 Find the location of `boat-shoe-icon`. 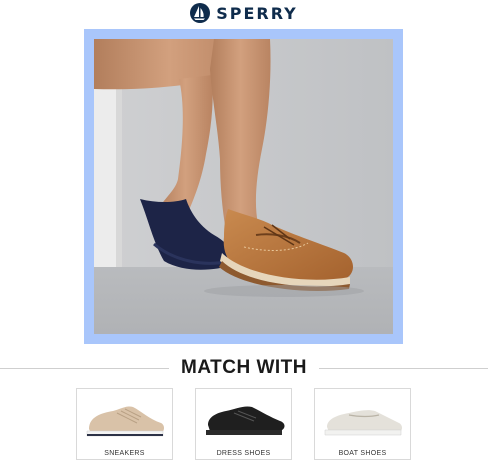

boat-shoe-icon is located at coordinates (363, 423).